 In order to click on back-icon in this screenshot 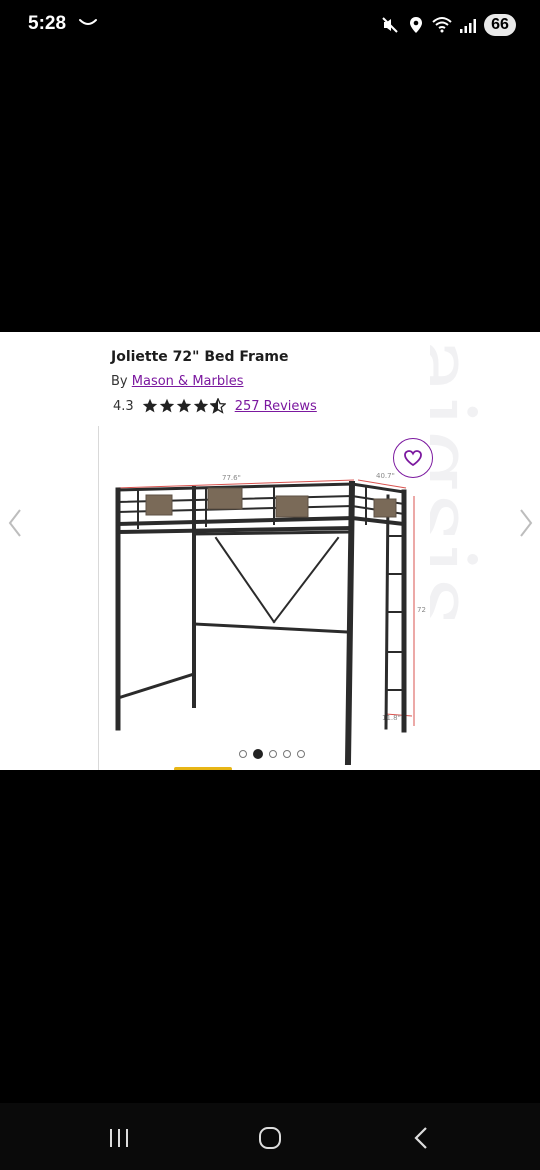, I will do `click(420, 1138)`.